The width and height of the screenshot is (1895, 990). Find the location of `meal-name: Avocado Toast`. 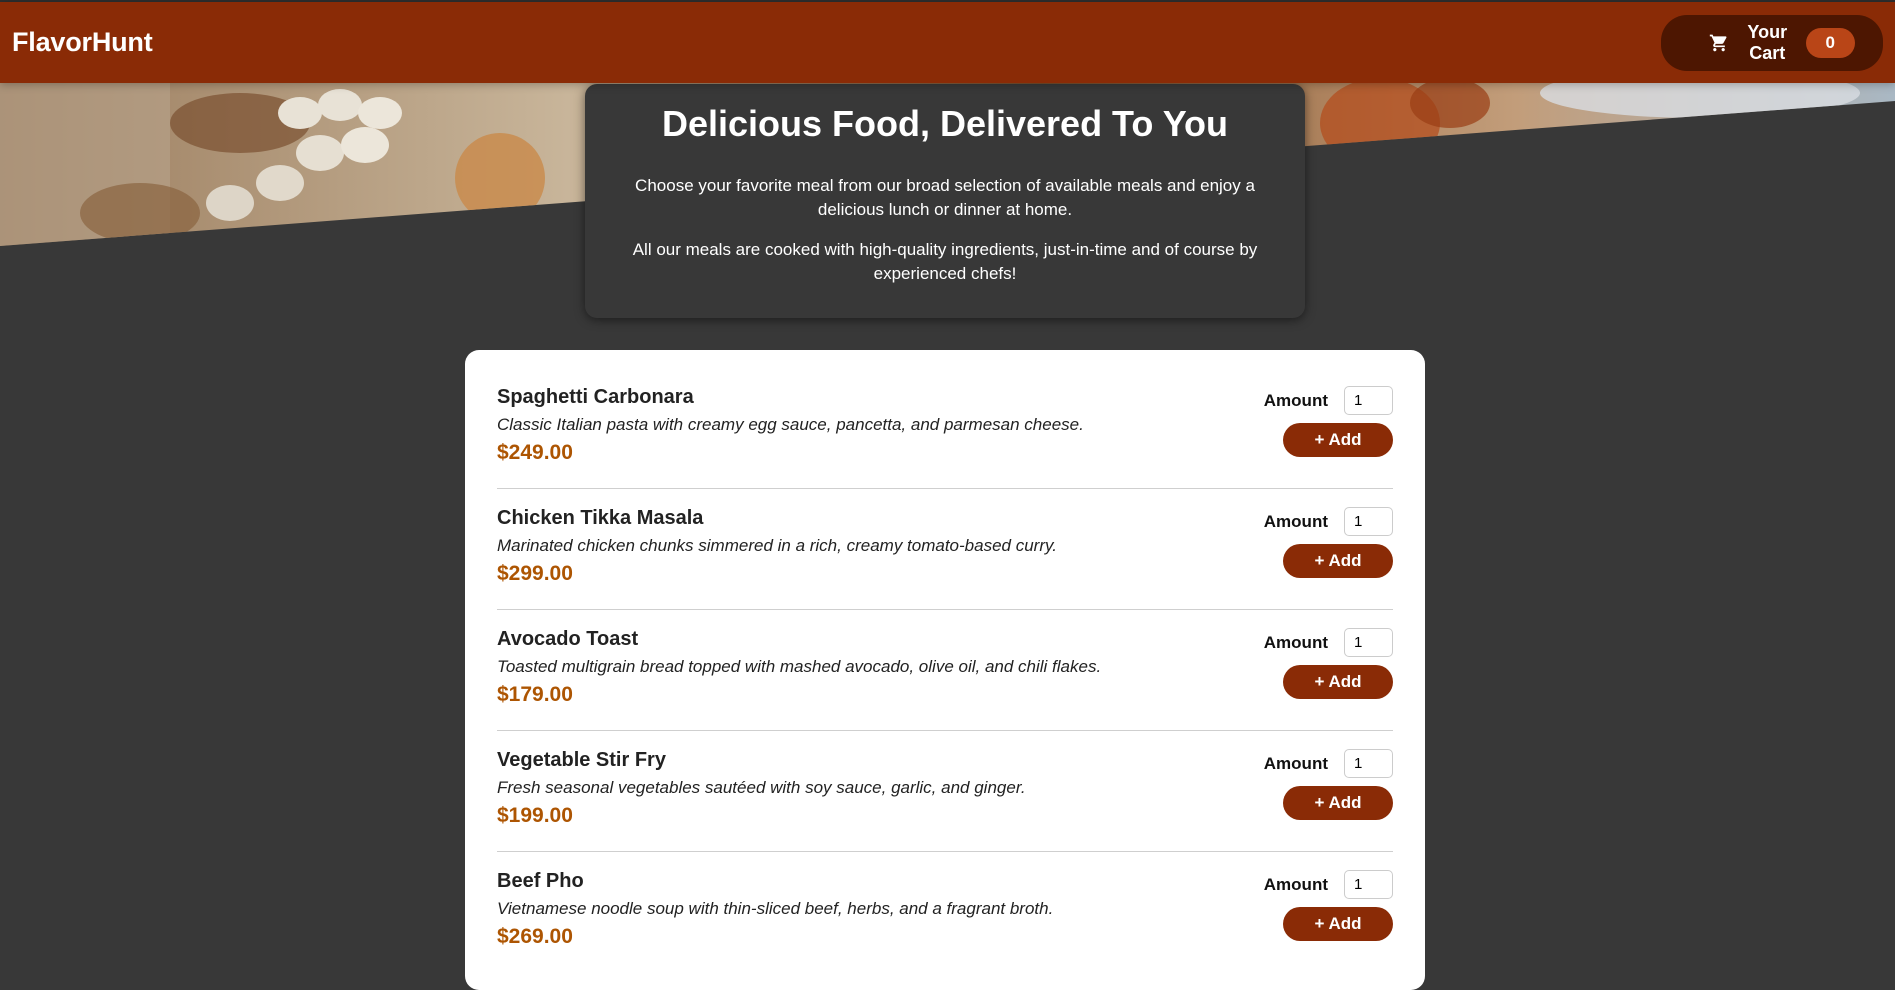

meal-name: Avocado Toast is located at coordinates (568, 639).